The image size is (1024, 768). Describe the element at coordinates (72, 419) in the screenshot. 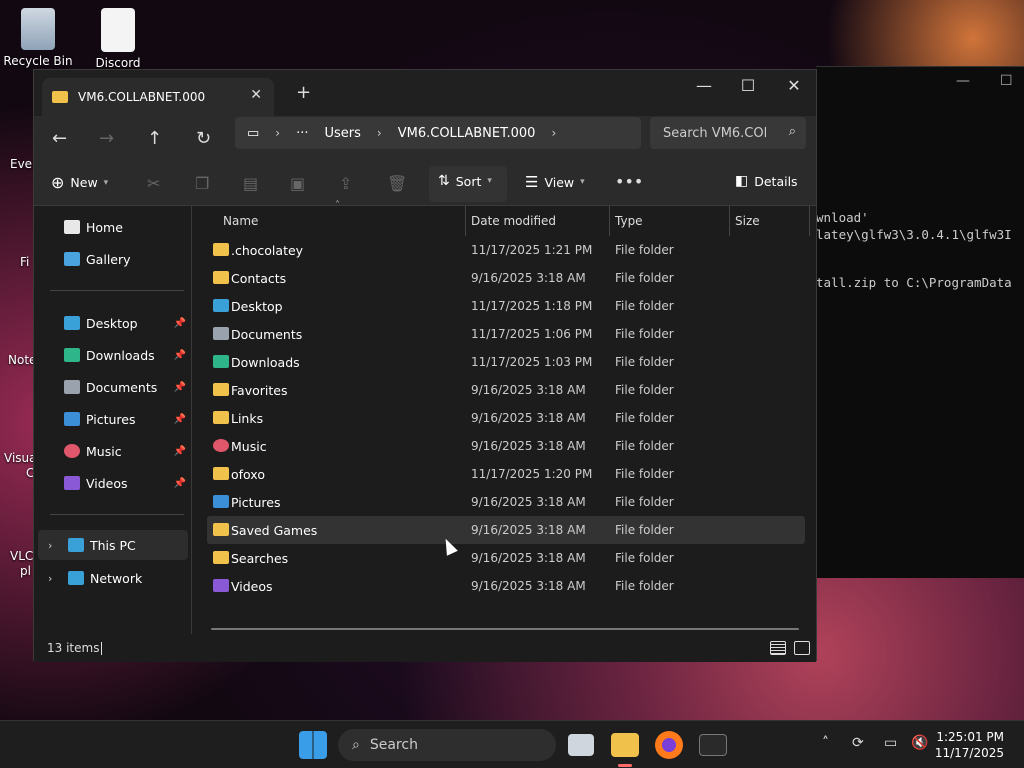

I see `pictures-icon` at that location.